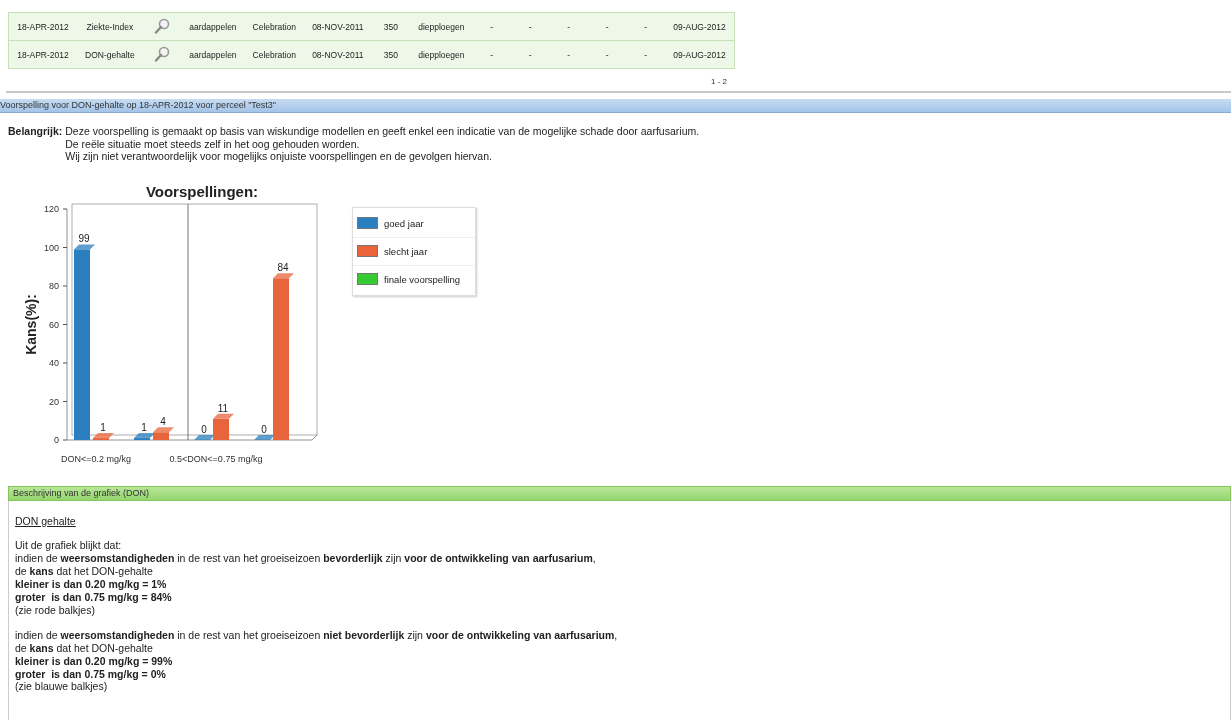 The width and height of the screenshot is (1231, 720). Describe the element at coordinates (279, 156) in the screenshot. I see `notice-text: Wij zijn niet verantwoordelijk voor mogelijks onjuiste voorspellingen en de gevolgen hiervan.` at that location.